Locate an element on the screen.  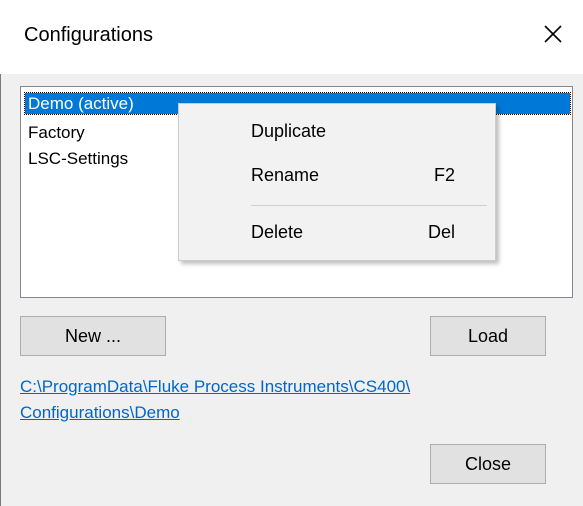
menu-item-label: Duplicate is located at coordinates (289, 131).